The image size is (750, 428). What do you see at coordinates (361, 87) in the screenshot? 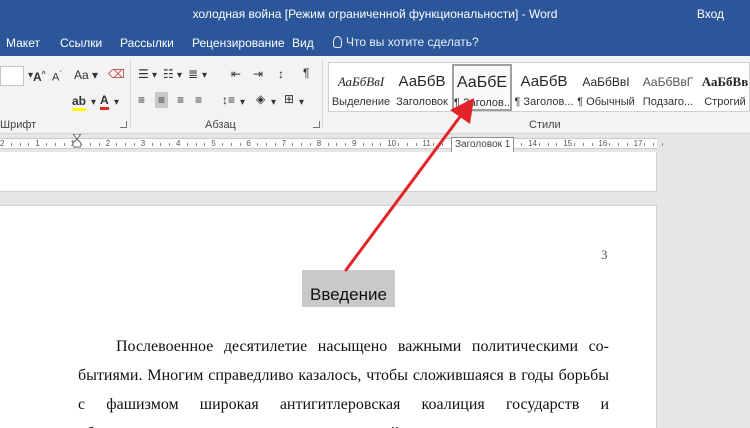
I see `style-emphasis: АаБбВвІ Выделение` at bounding box center [361, 87].